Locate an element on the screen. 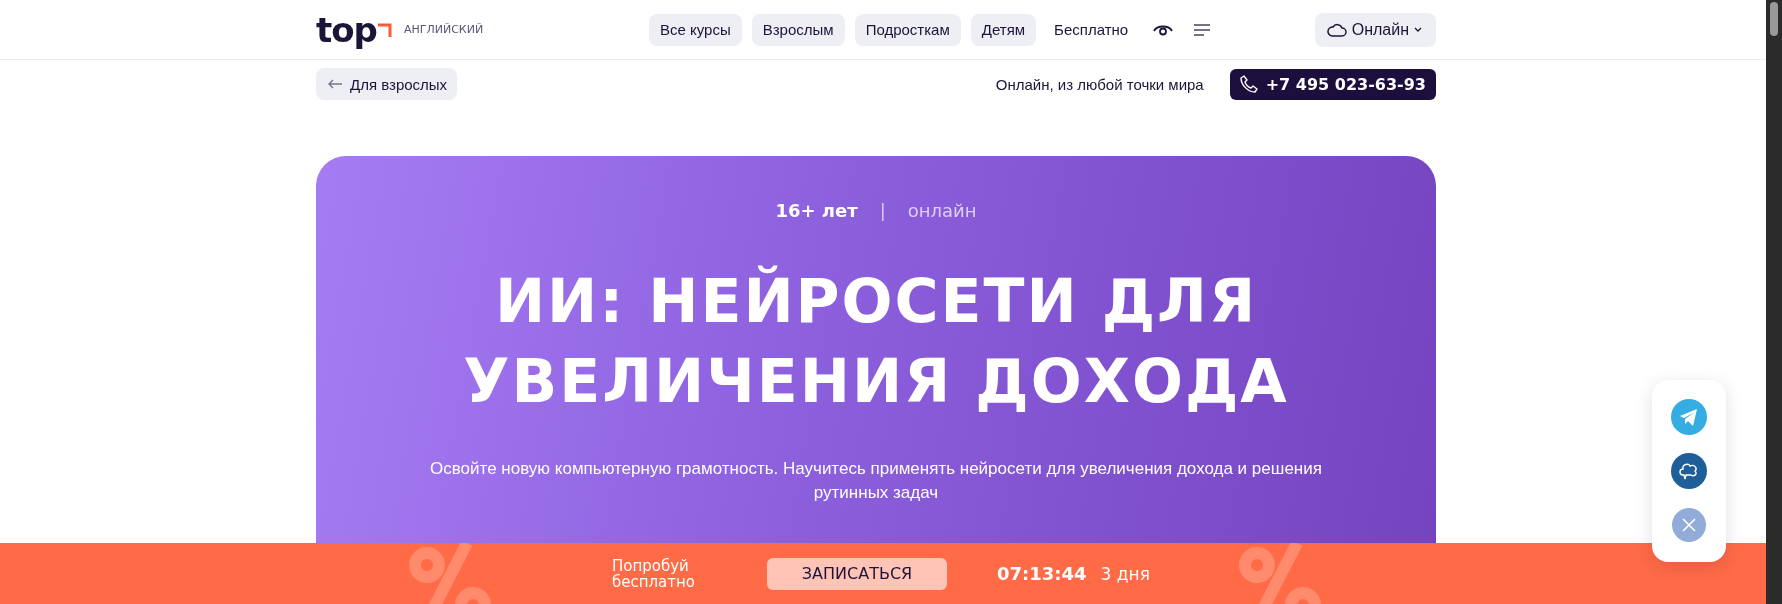 The height and width of the screenshot is (604, 1782). logo-subtitle: АНГЛИЙСКИЙ is located at coordinates (443, 29).